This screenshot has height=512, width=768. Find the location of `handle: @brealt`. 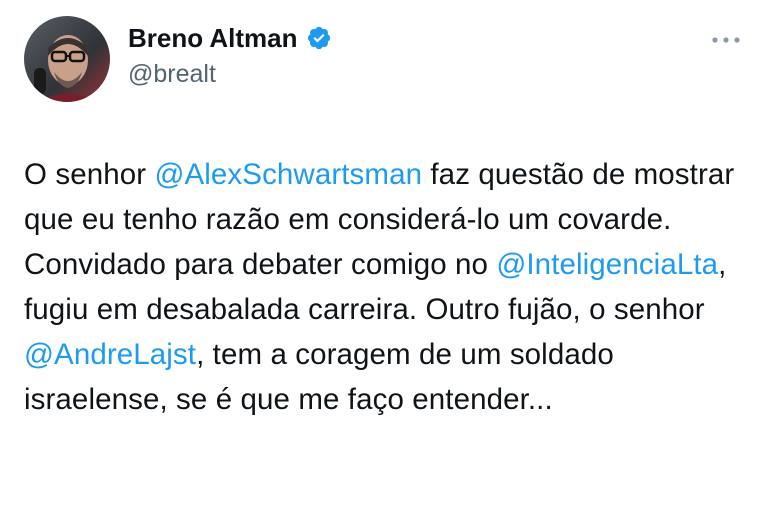

handle: @brealt is located at coordinates (230, 74).